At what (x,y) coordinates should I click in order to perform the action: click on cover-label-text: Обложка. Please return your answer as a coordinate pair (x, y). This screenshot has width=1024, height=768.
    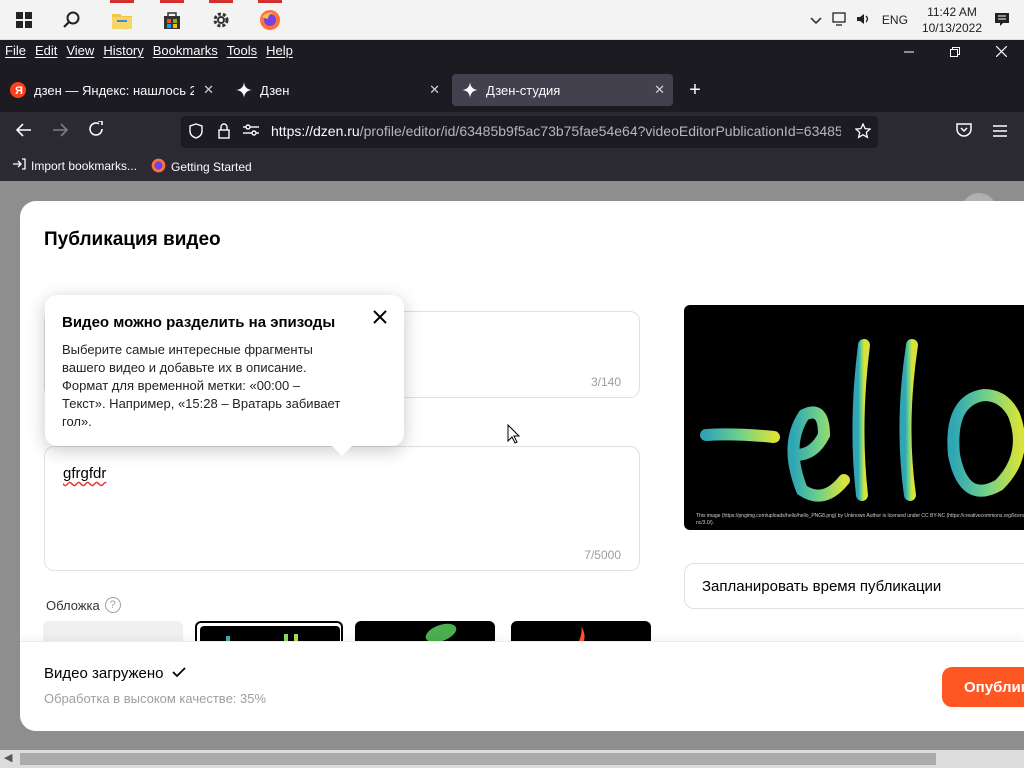
    Looking at the image, I should click on (73, 605).